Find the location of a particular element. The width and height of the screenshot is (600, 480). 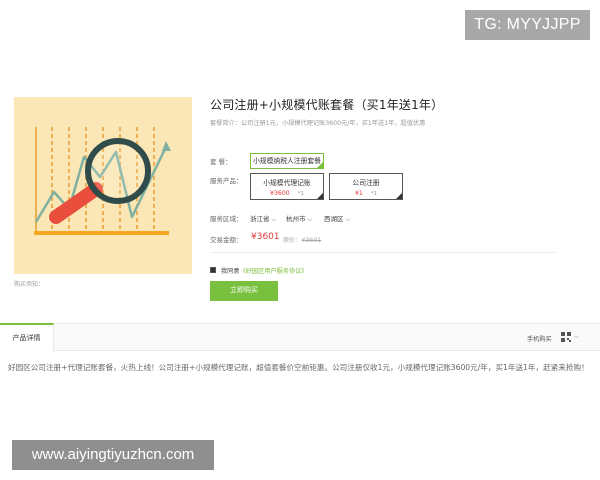

product-price: ¥1 is located at coordinates (358, 193).